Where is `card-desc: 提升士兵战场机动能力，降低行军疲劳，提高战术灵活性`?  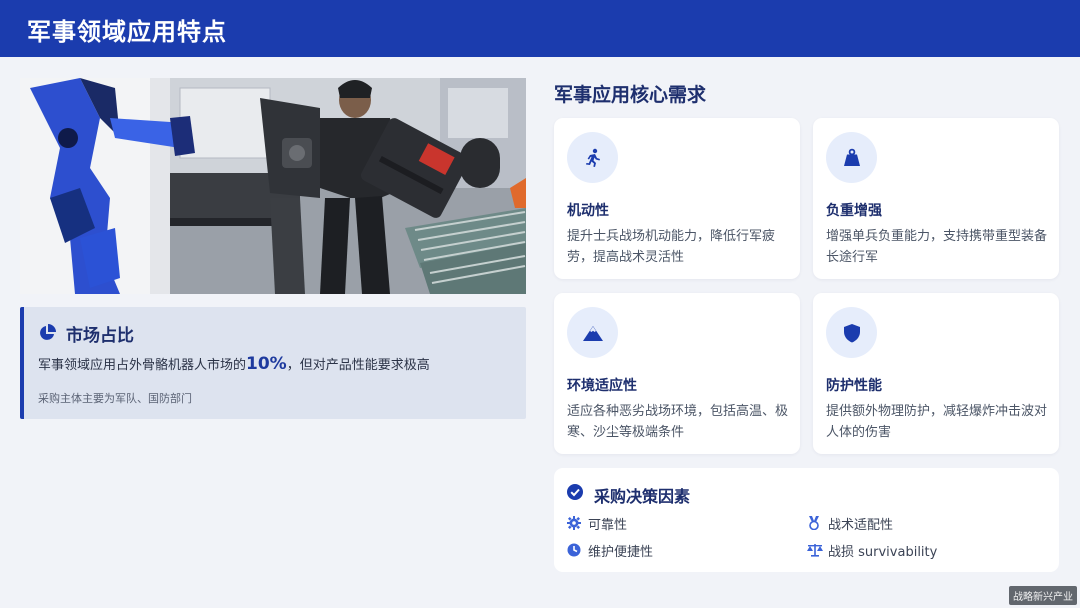
card-desc: 提升士兵战场机动能力，降低行军疲劳，提高战术灵活性 is located at coordinates (671, 247).